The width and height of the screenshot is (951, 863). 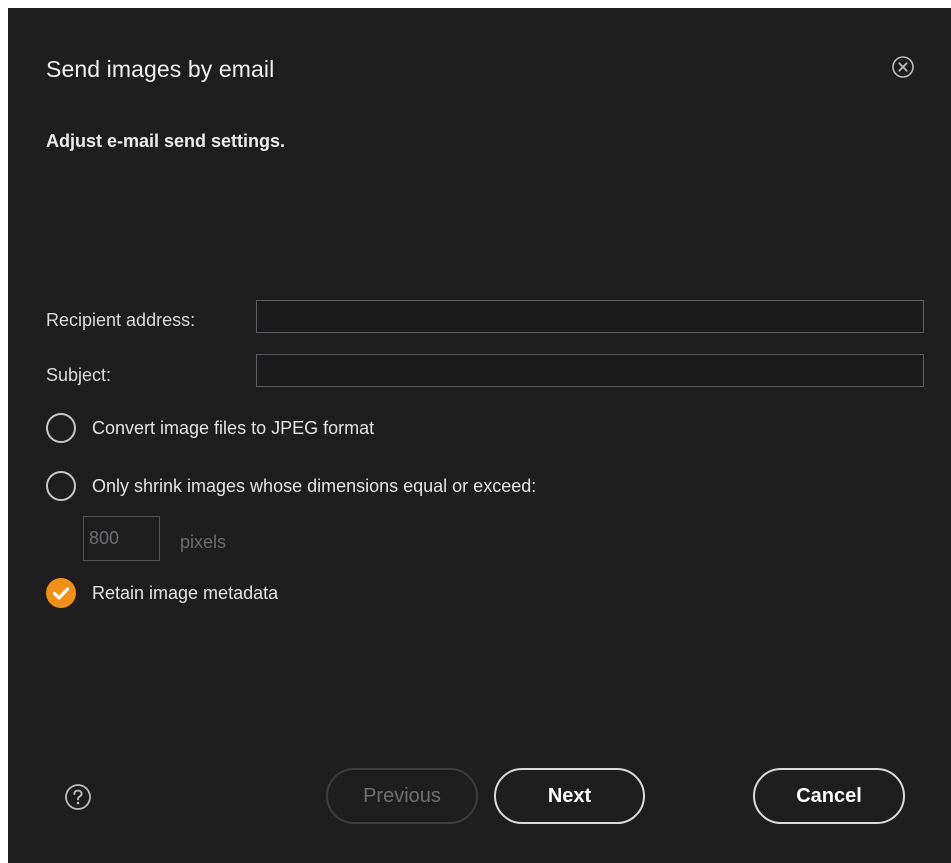 What do you see at coordinates (79, 375) in the screenshot?
I see `subject-label: Subject:` at bounding box center [79, 375].